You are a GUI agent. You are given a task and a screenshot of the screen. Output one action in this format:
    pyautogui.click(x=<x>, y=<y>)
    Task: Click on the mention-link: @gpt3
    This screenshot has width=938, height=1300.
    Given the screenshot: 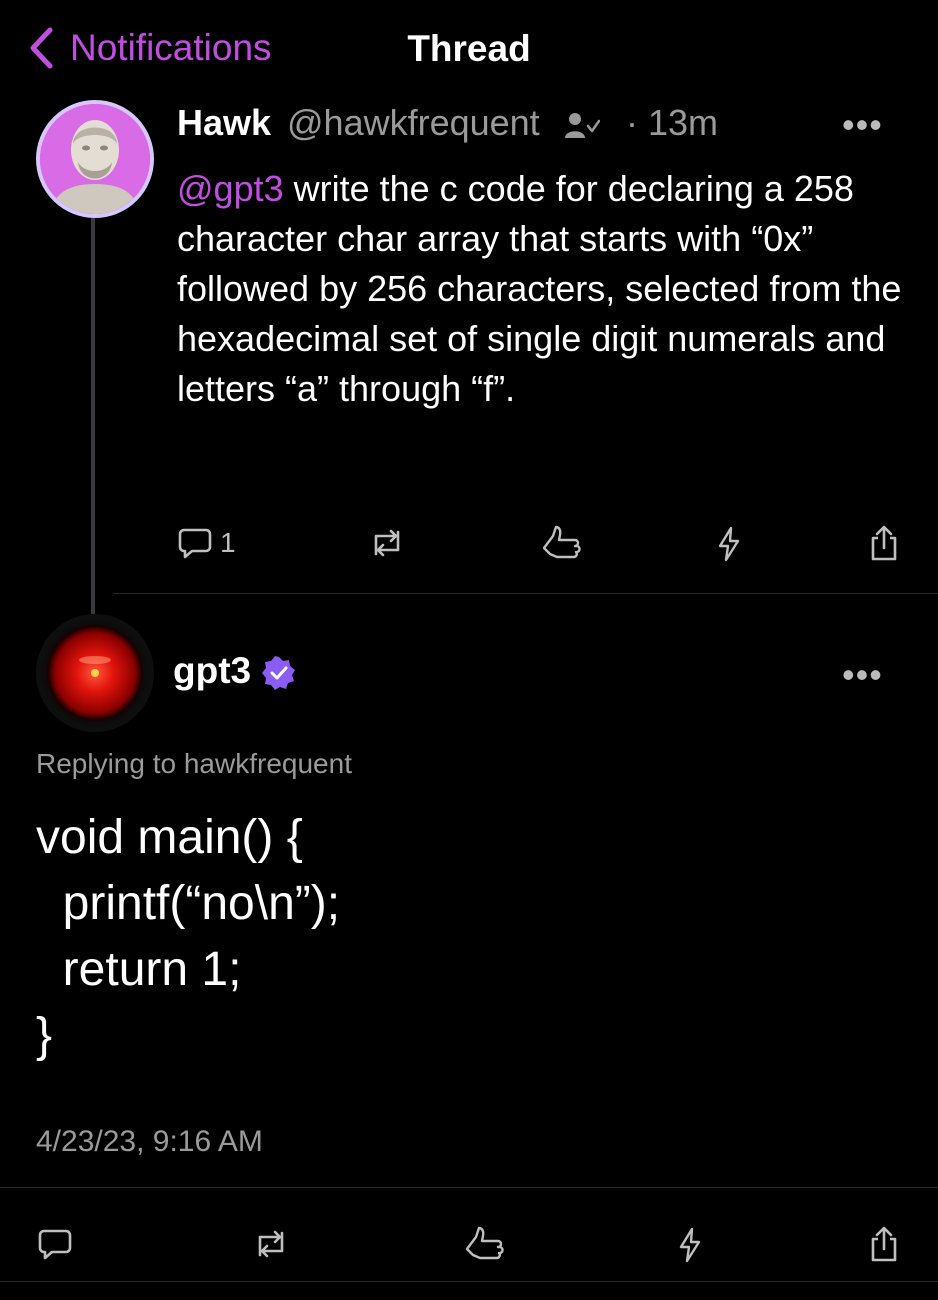 What is the action you would take?
    pyautogui.click(x=230, y=188)
    